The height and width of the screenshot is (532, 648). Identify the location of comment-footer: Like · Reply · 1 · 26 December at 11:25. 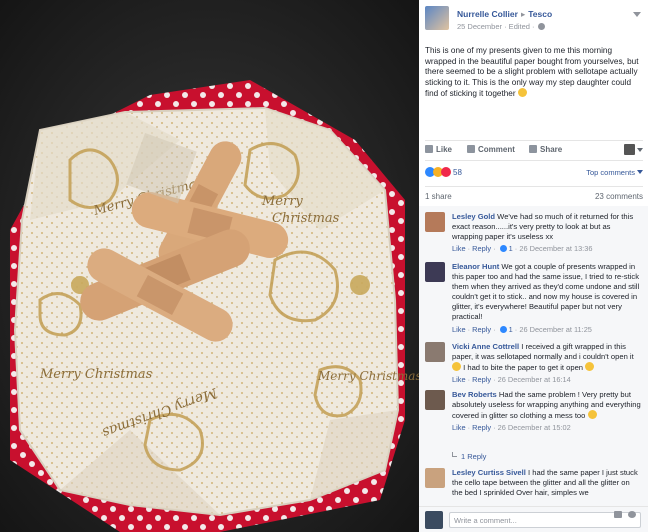
(522, 329).